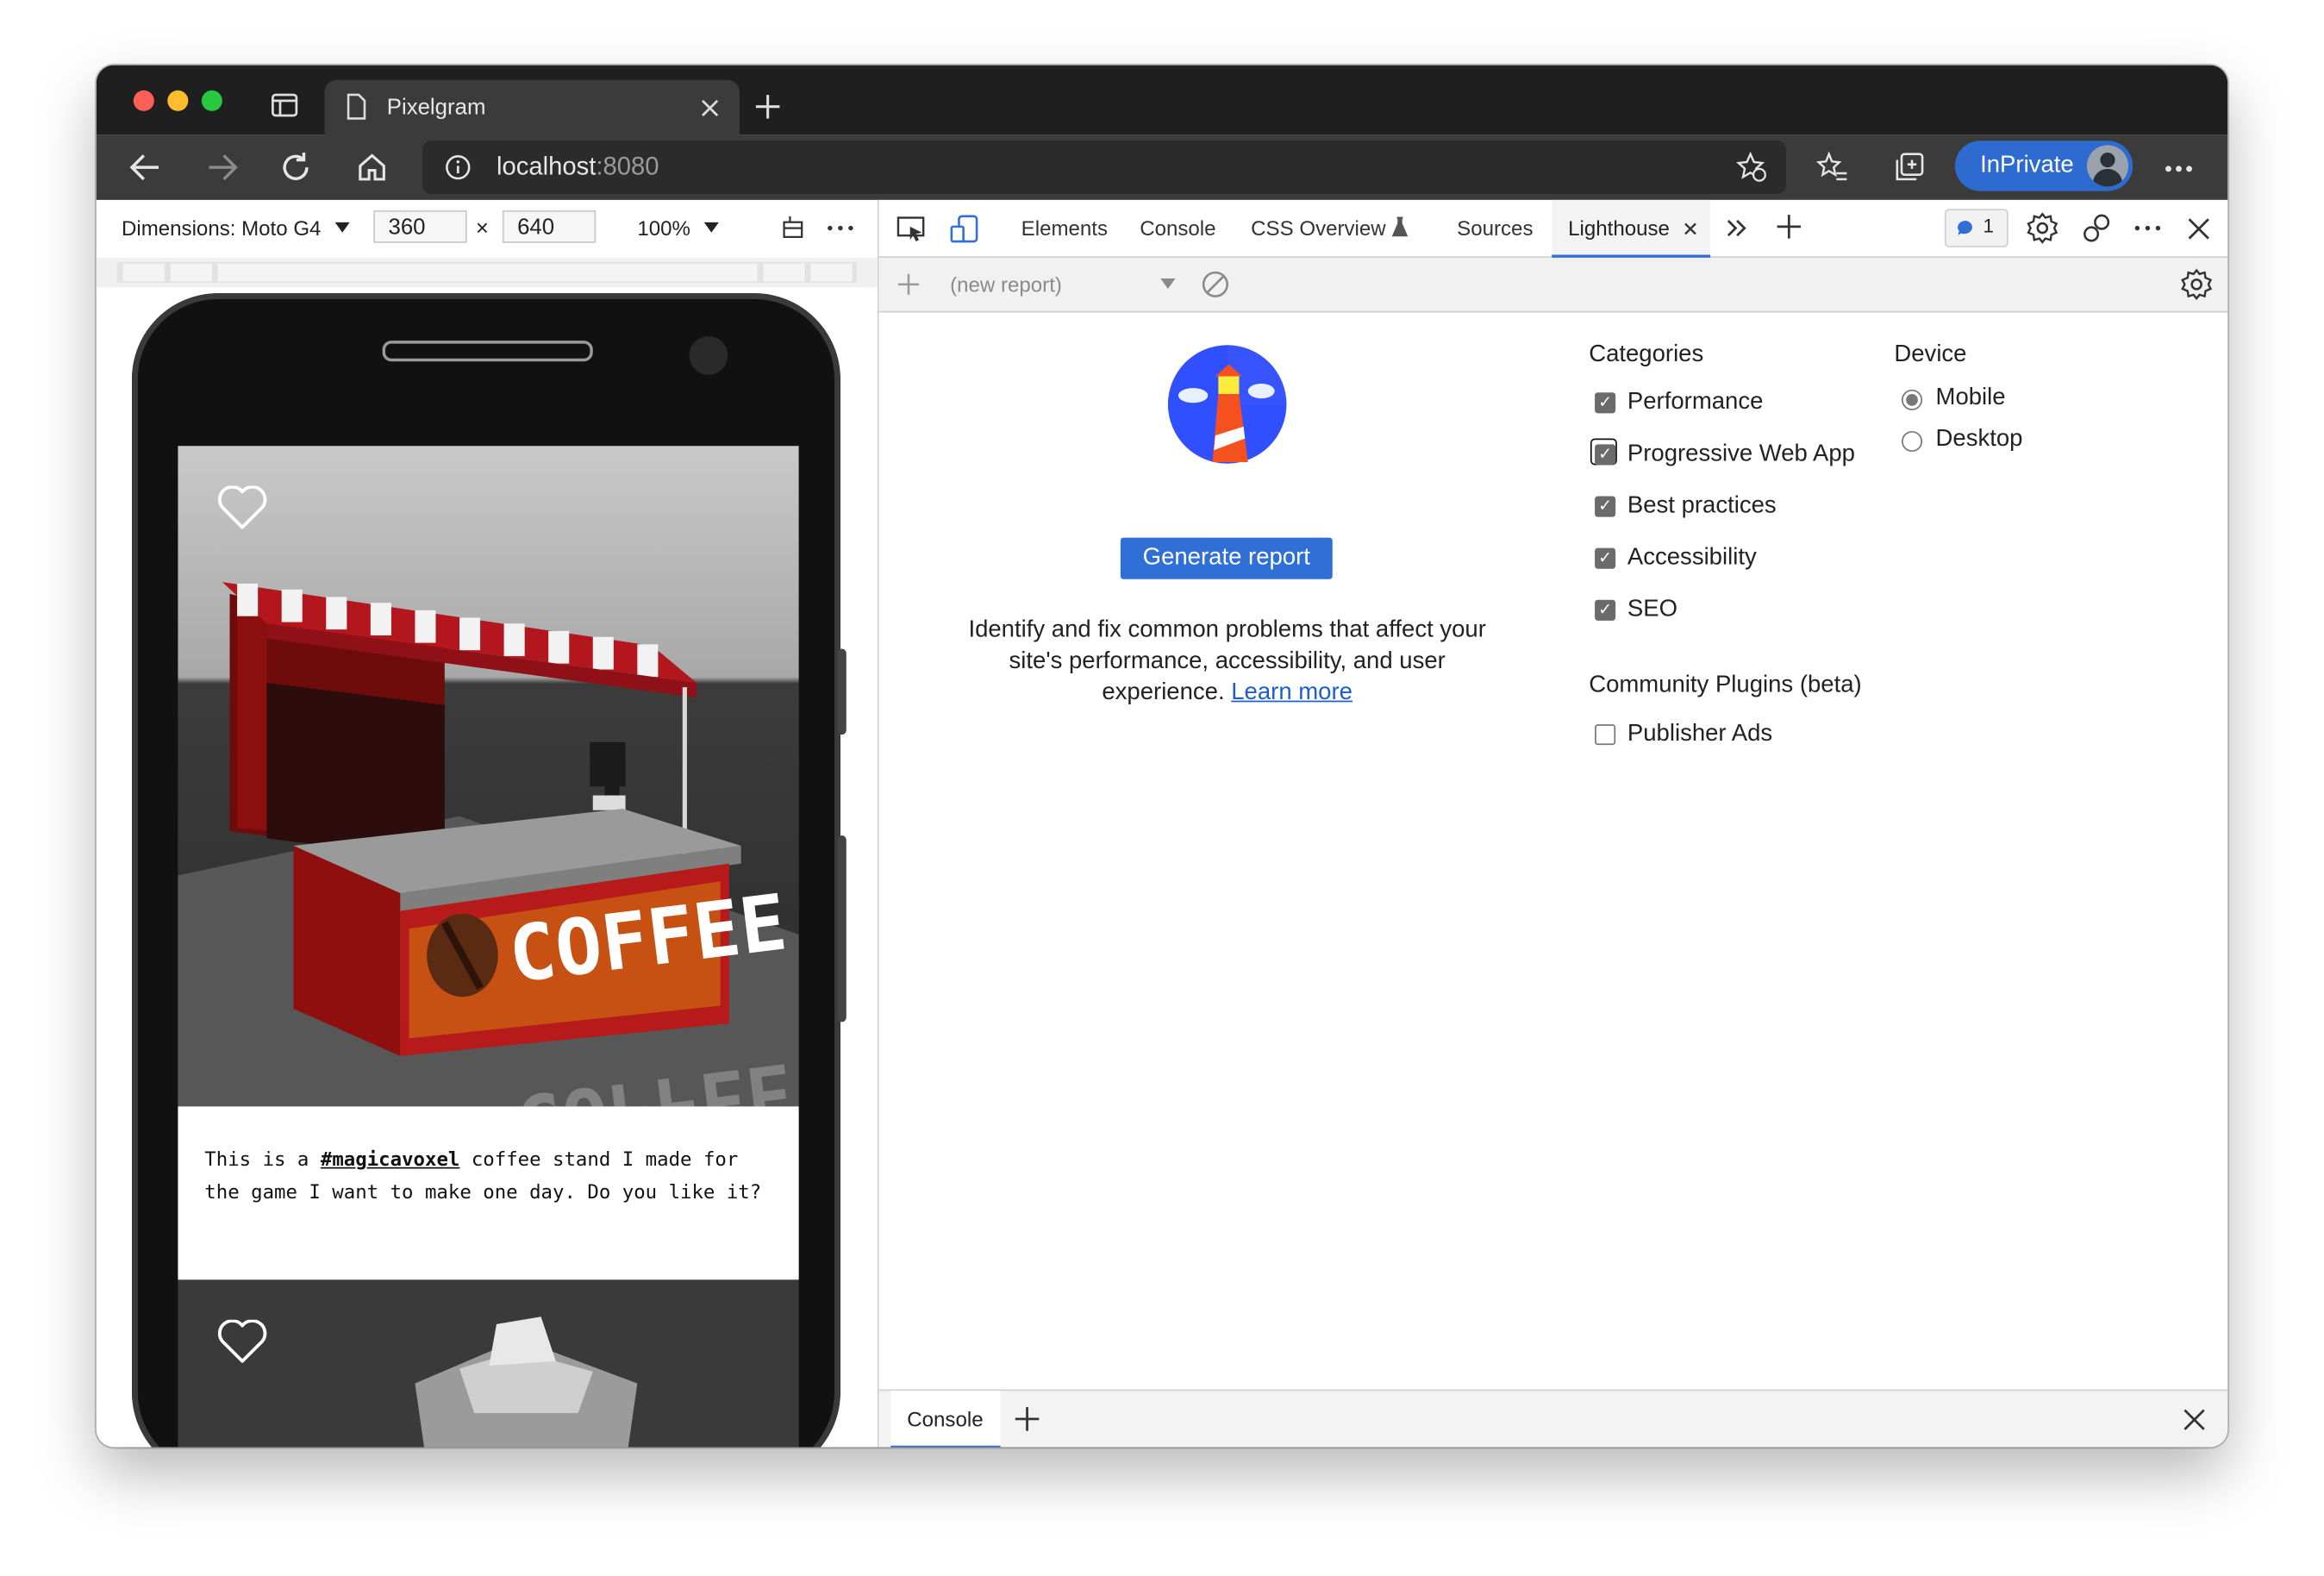 This screenshot has height=1576, width=2324. Describe the element at coordinates (1741, 454) in the screenshot. I see `pwa-label: Progressive Web App` at that location.